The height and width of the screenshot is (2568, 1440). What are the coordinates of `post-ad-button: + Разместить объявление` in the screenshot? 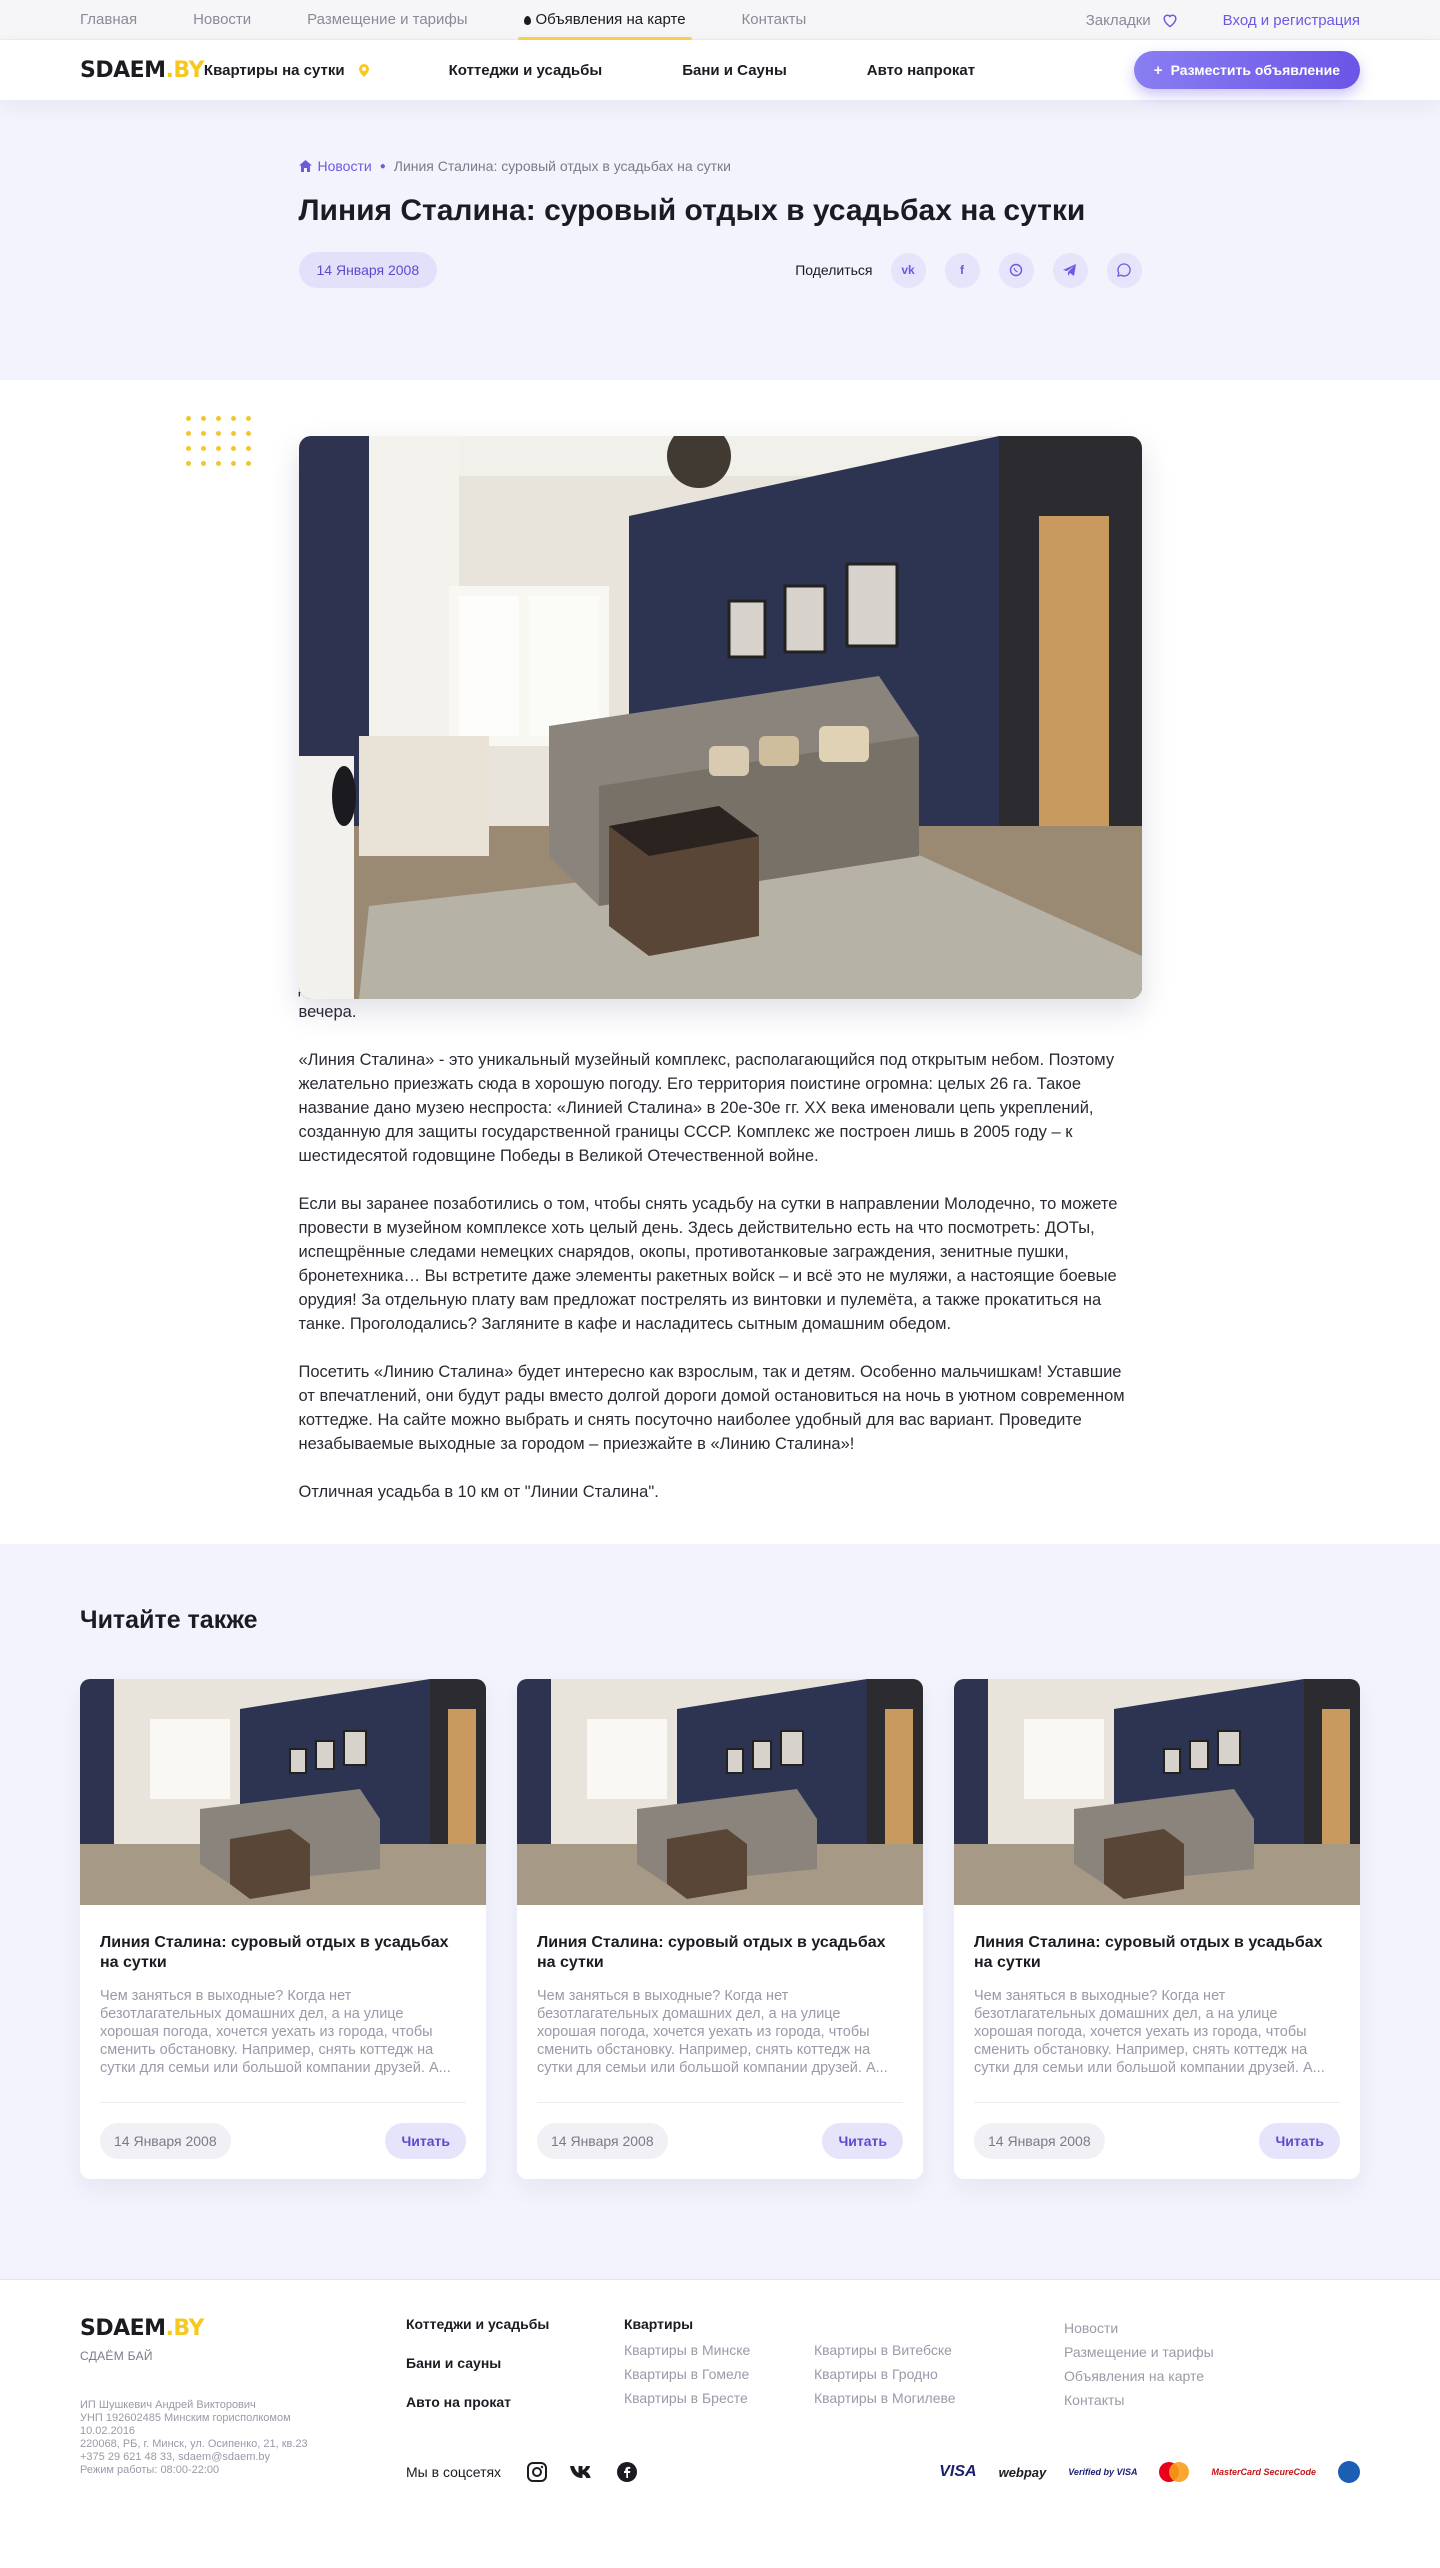 It's located at (1246, 70).